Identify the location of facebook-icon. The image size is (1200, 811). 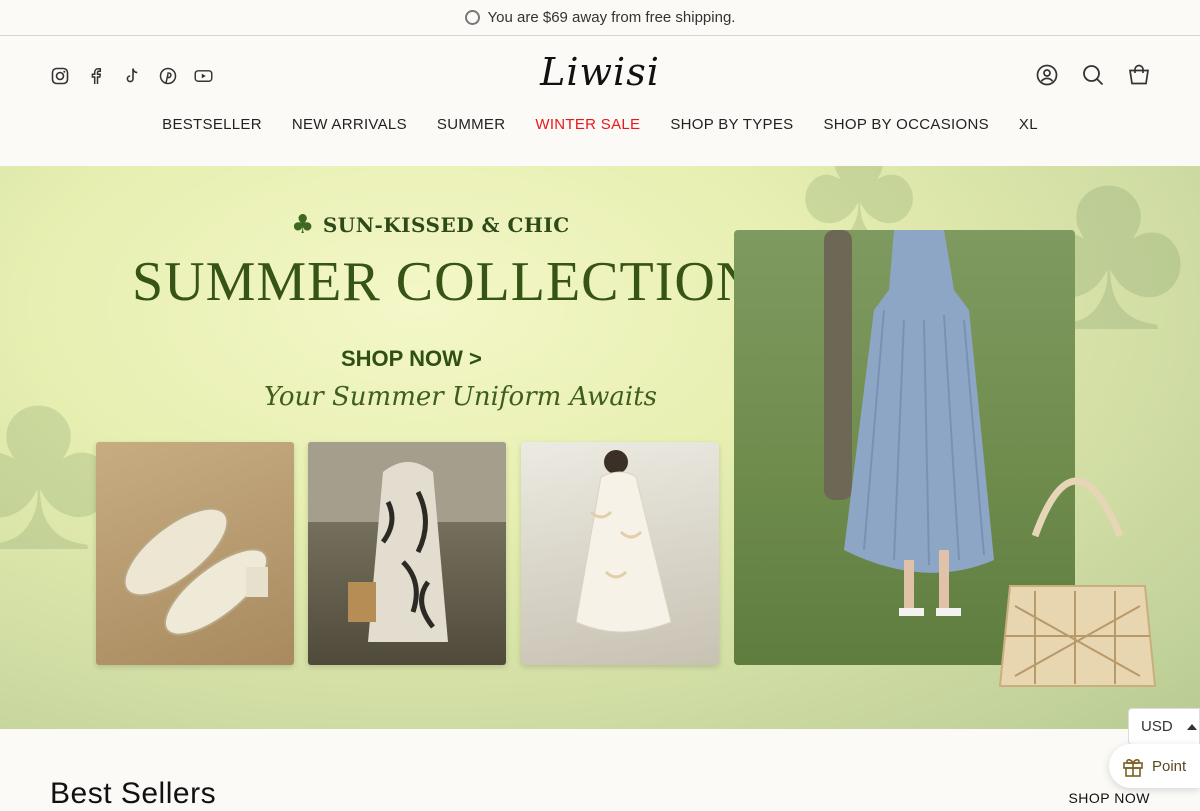
(95, 75).